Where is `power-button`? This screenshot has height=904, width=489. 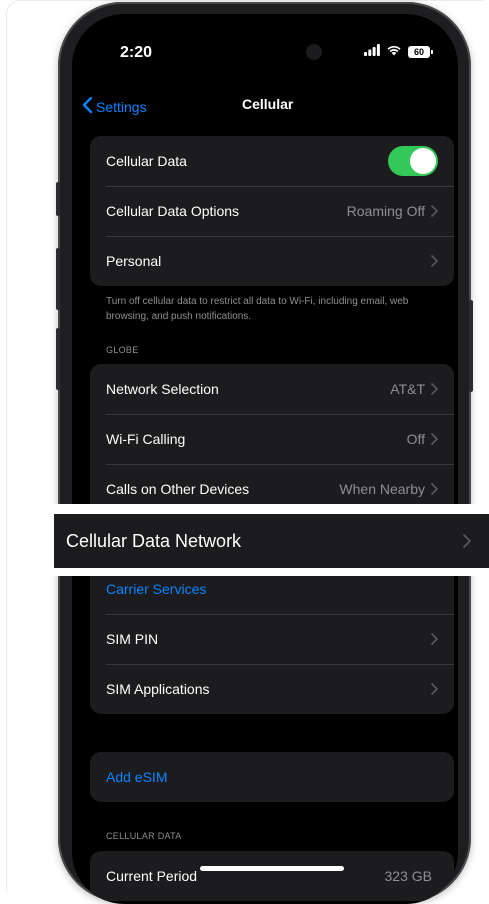
power-button is located at coordinates (471, 346).